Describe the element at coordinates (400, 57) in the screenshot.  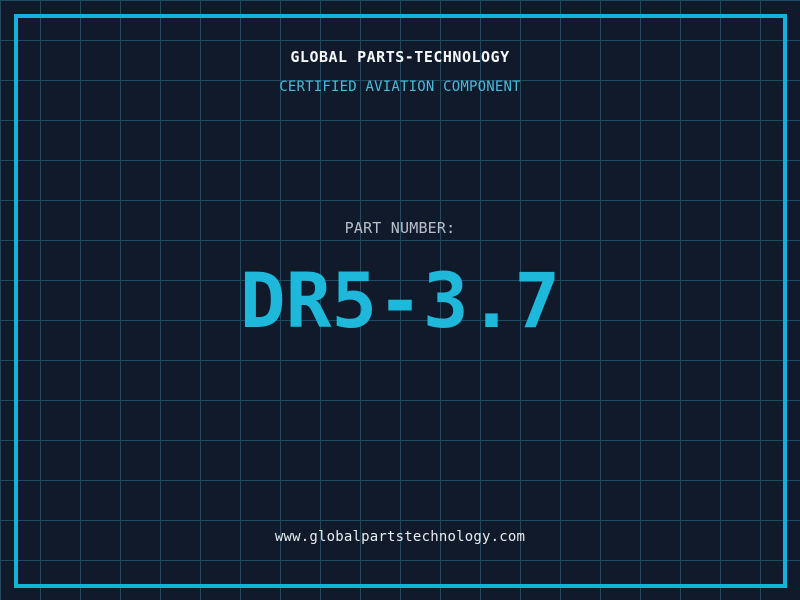
I see `brand-title: GLOBAL PARTS-TECHNOLOGY` at that location.